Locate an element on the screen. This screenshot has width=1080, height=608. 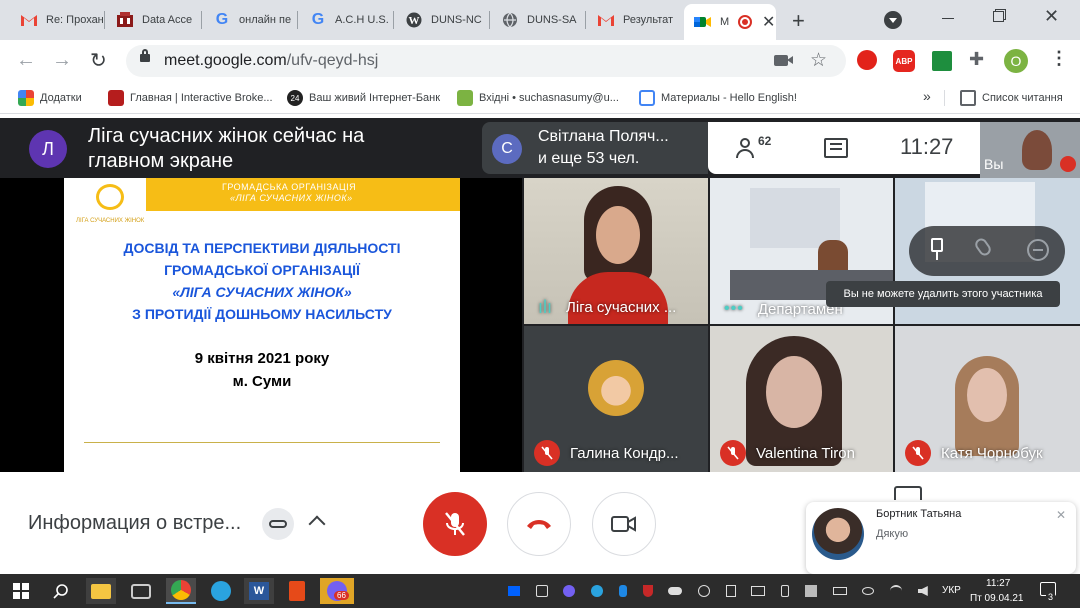
taskbar-office is located at coordinates (297, 591).